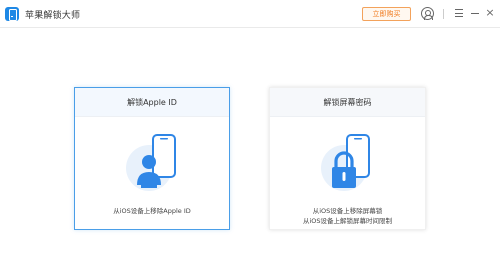  Describe the element at coordinates (347, 102) in the screenshot. I see `card-title: 解锁屏幕密码` at that location.